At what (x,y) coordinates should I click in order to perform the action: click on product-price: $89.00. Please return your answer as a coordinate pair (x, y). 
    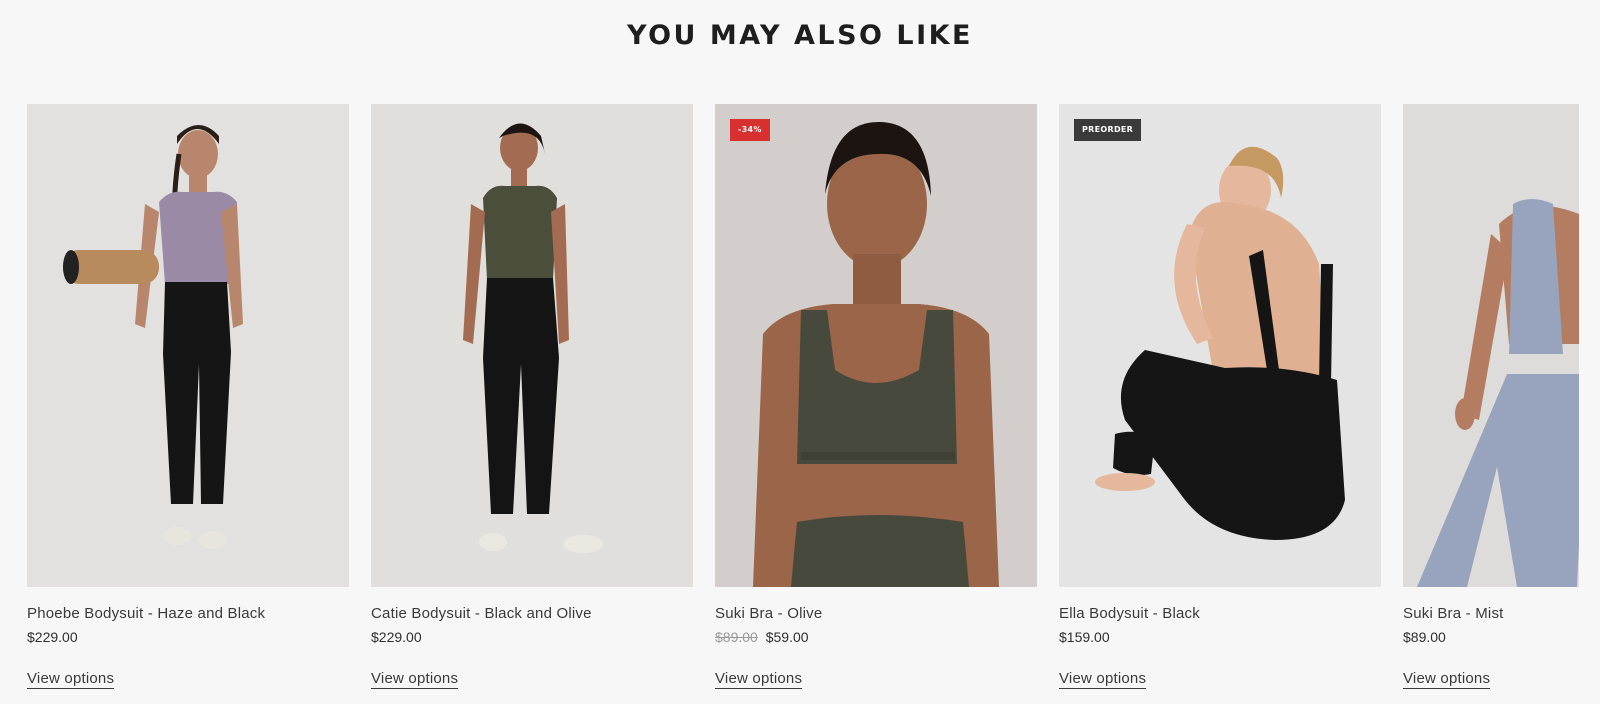
    Looking at the image, I should click on (1491, 637).